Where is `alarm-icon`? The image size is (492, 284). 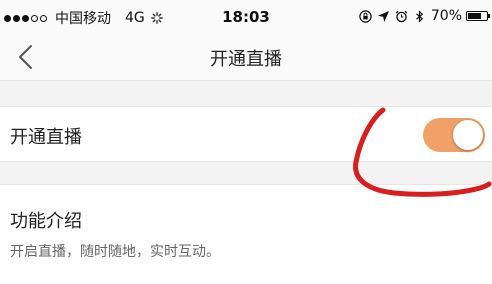
alarm-icon is located at coordinates (401, 16).